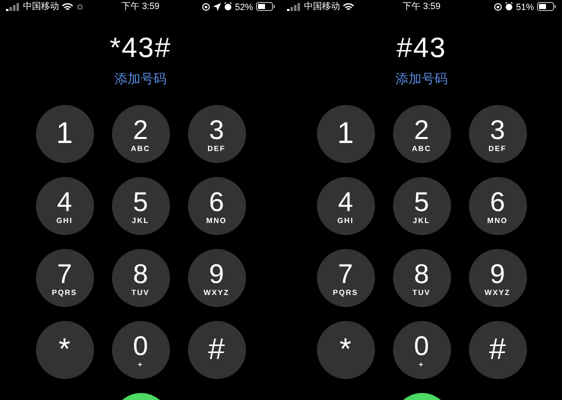 This screenshot has height=400, width=562. Describe the element at coordinates (243, 7) in the screenshot. I see `battery-percent: 52%` at that location.